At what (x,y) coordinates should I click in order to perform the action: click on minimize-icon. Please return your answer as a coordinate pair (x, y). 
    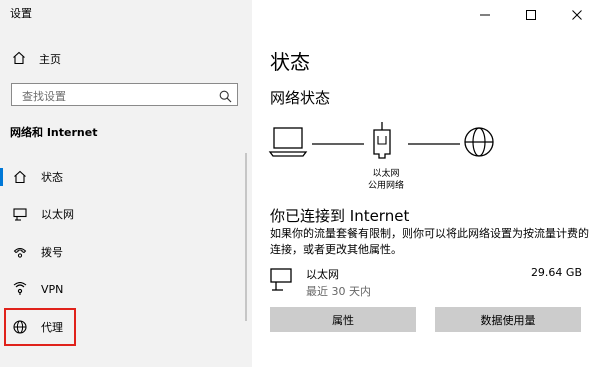
    Looking at the image, I should click on (485, 15).